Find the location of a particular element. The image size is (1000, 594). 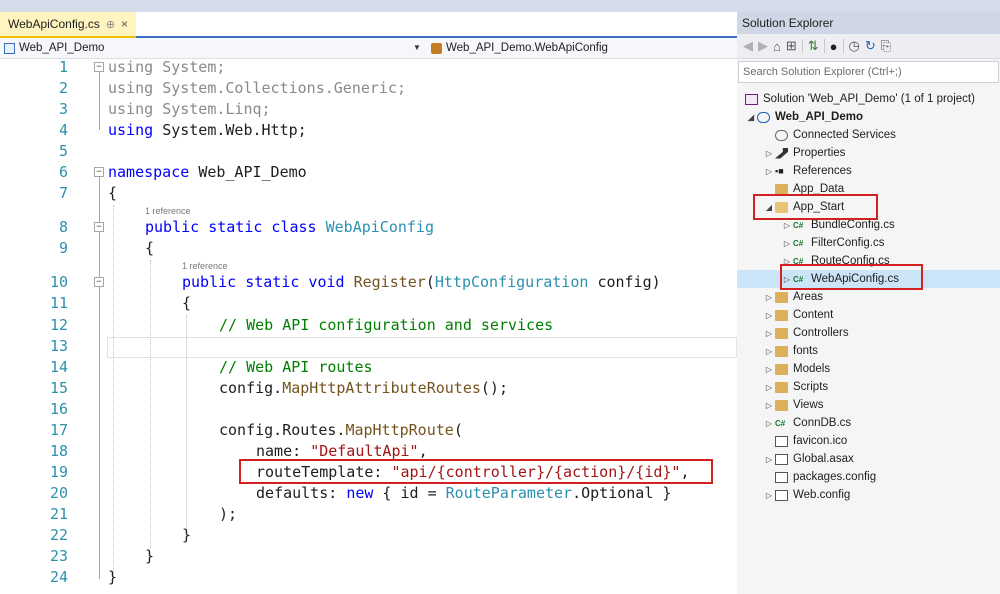

switch-views-icon: ⊞ is located at coordinates (791, 46).